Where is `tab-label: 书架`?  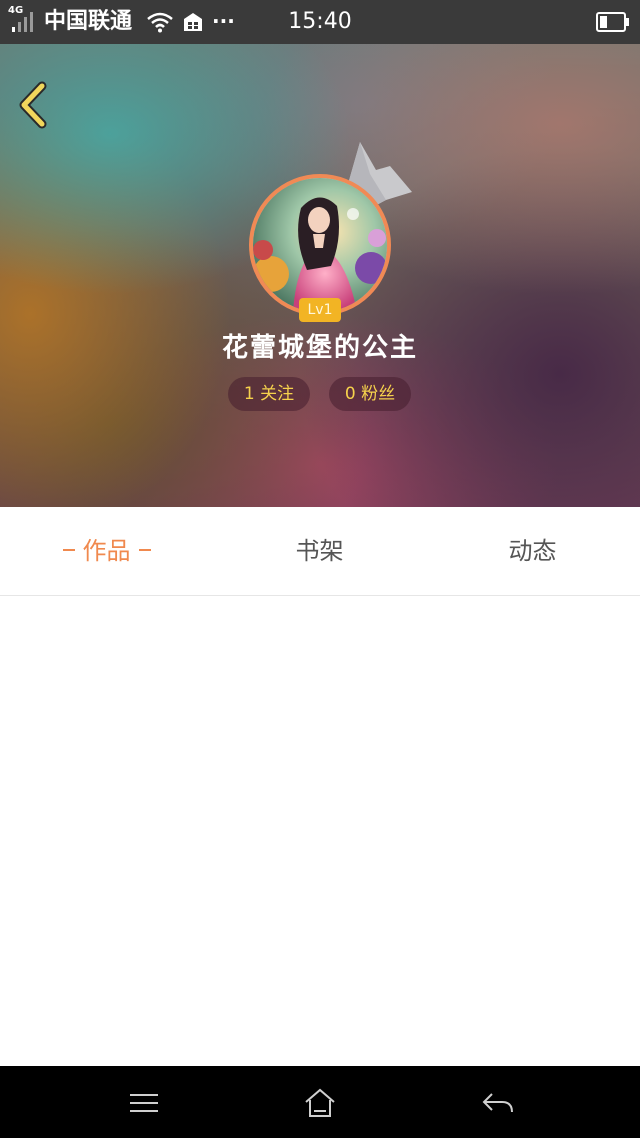
tab-label: 书架 is located at coordinates (319, 551).